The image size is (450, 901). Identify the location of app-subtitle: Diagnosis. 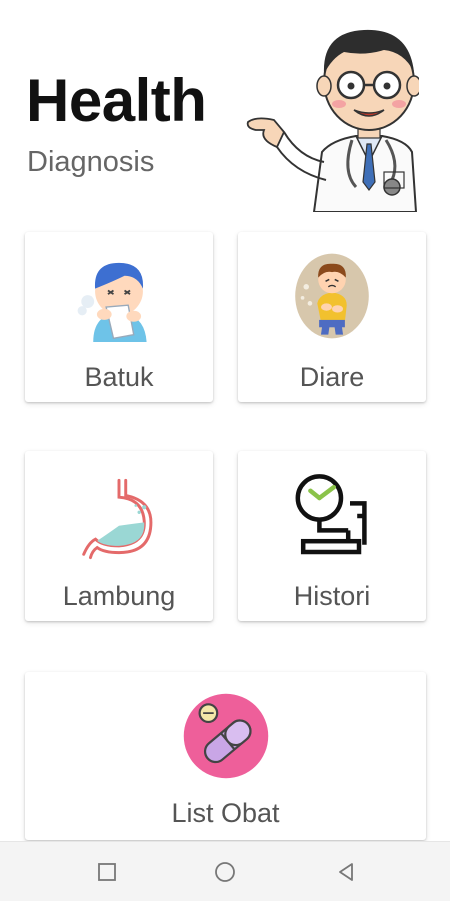
(91, 162).